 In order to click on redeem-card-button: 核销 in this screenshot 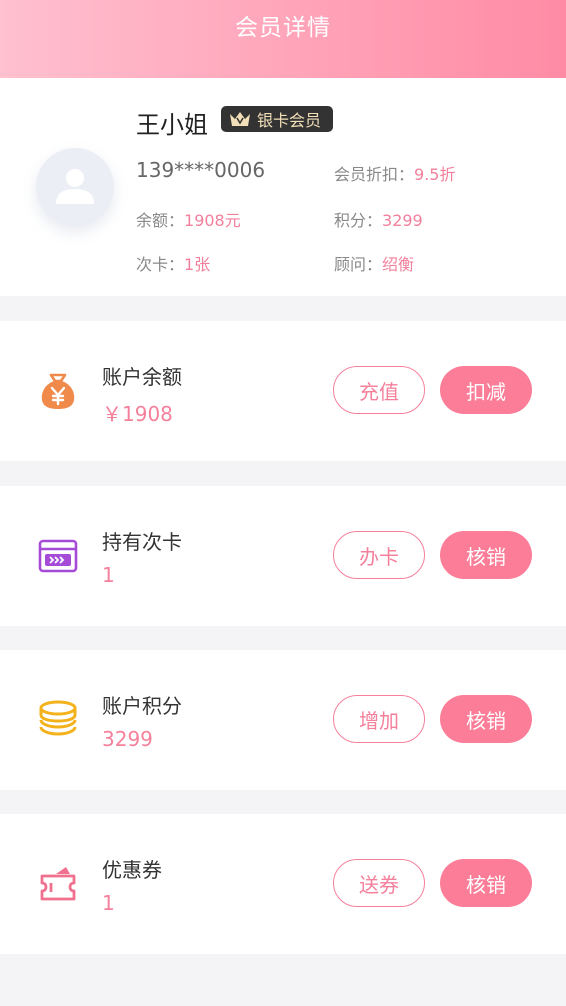, I will do `click(486, 555)`.